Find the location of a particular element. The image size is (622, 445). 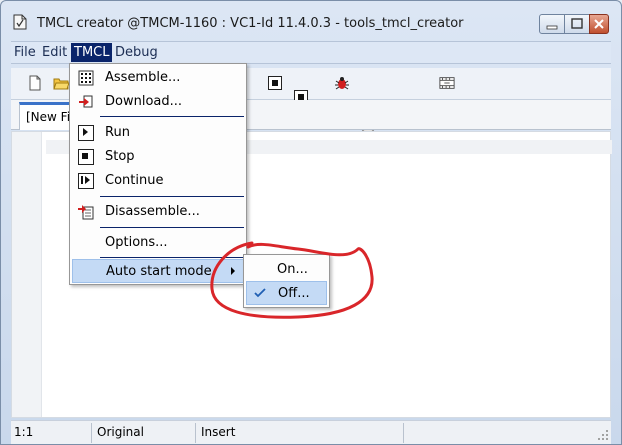

resize-grip-icon is located at coordinates (603, 435).